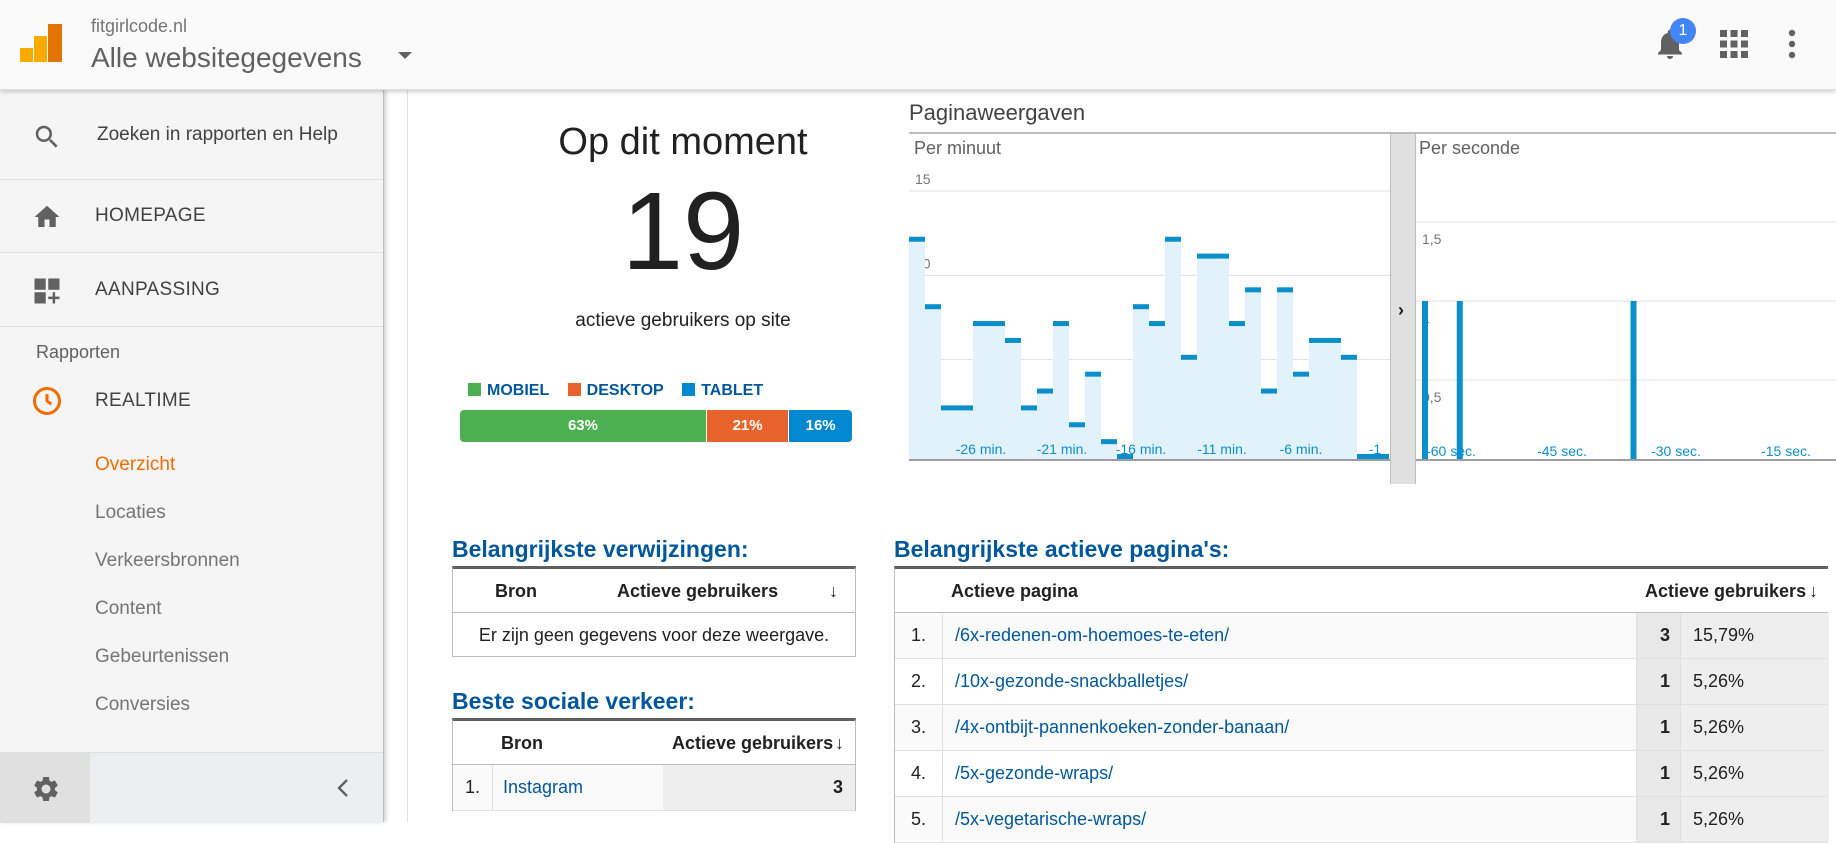  What do you see at coordinates (543, 787) in the screenshot?
I see `row-source-link: Instagram` at bounding box center [543, 787].